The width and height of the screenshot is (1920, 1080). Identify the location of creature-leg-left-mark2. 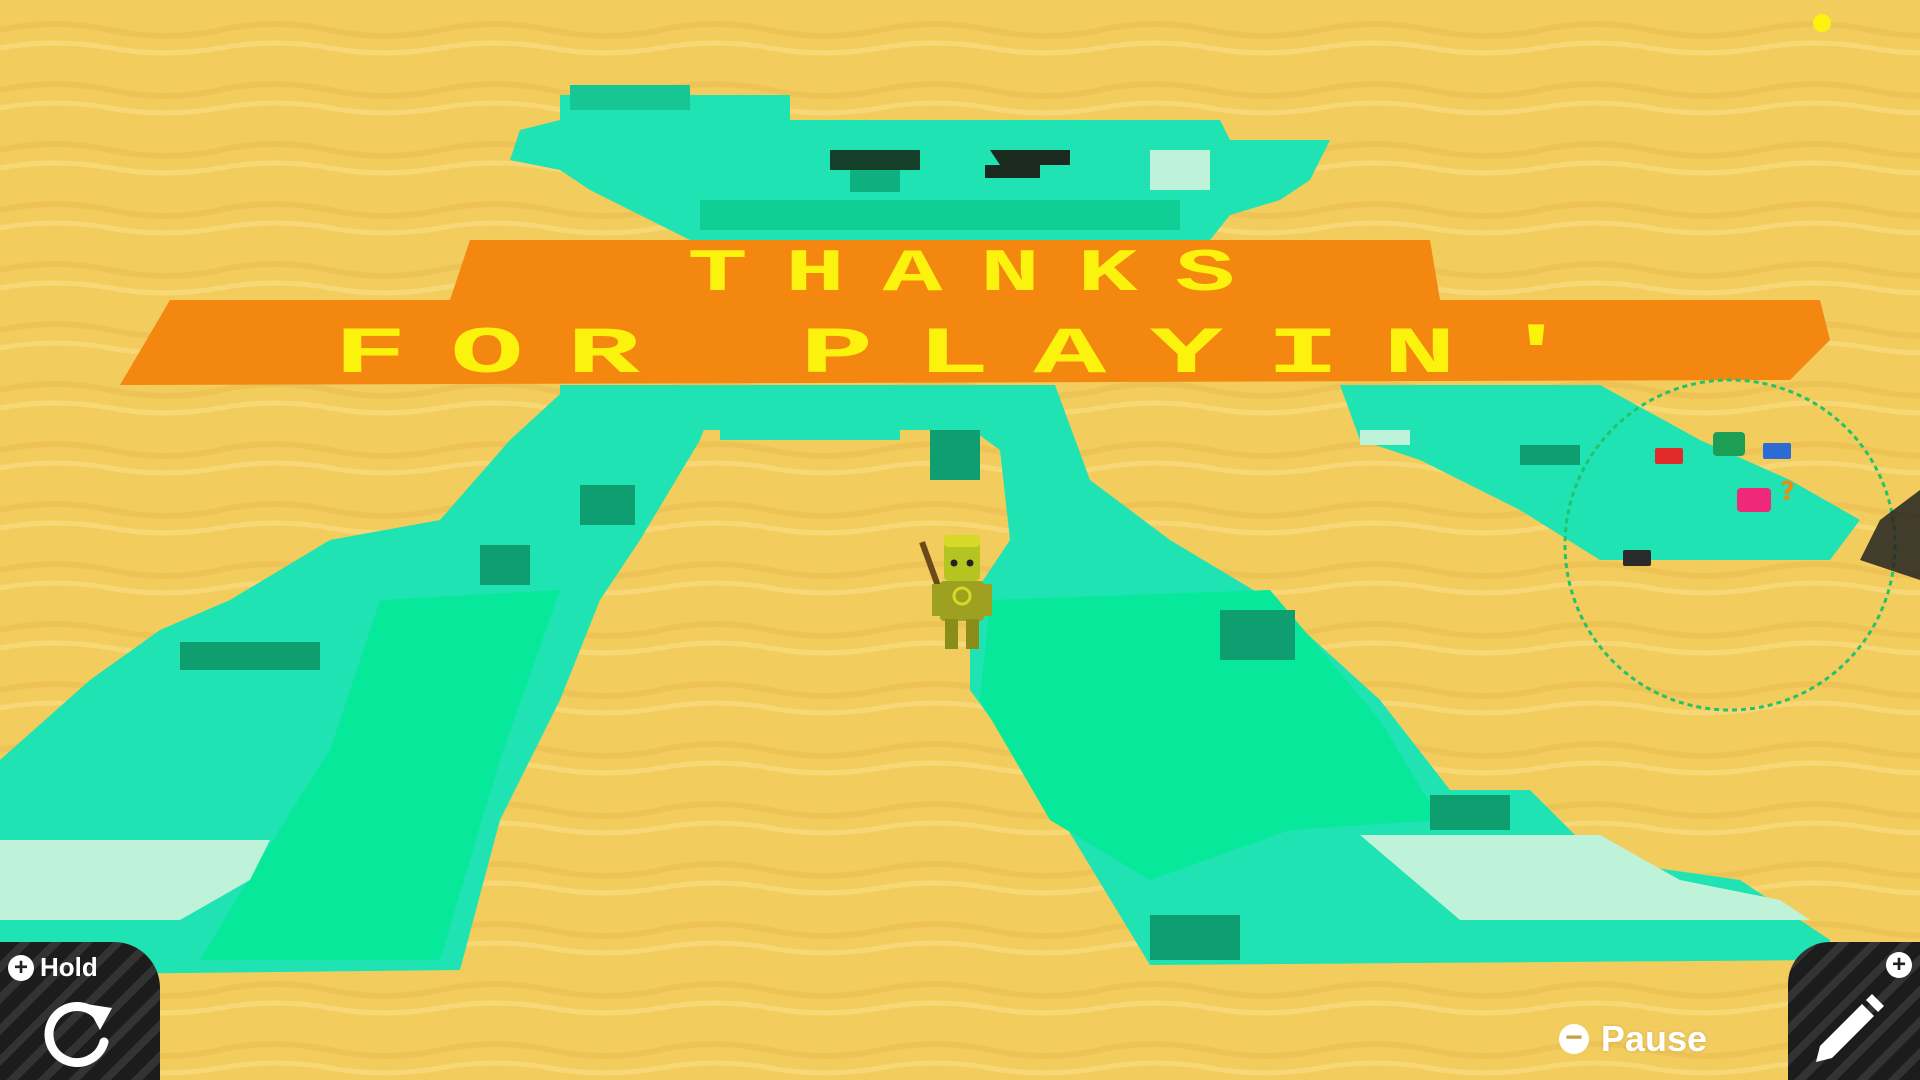
(505, 565).